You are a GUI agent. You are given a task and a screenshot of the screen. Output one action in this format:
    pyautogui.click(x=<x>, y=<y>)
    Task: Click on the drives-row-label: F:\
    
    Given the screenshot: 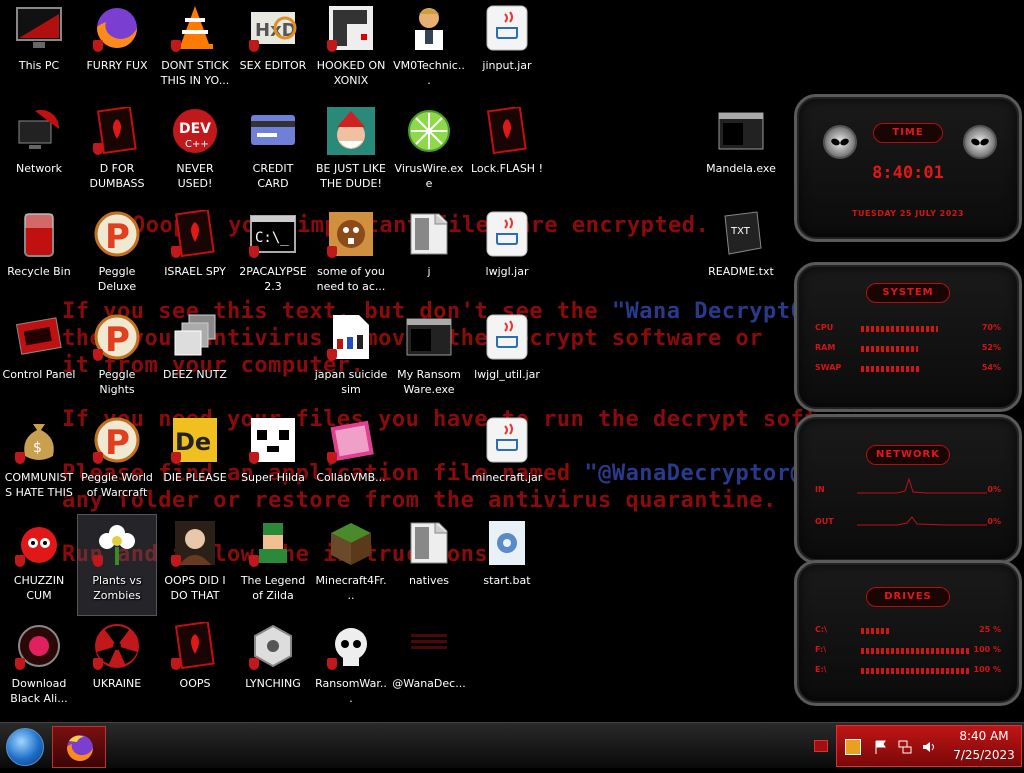 What is the action you would take?
    pyautogui.click(x=821, y=649)
    